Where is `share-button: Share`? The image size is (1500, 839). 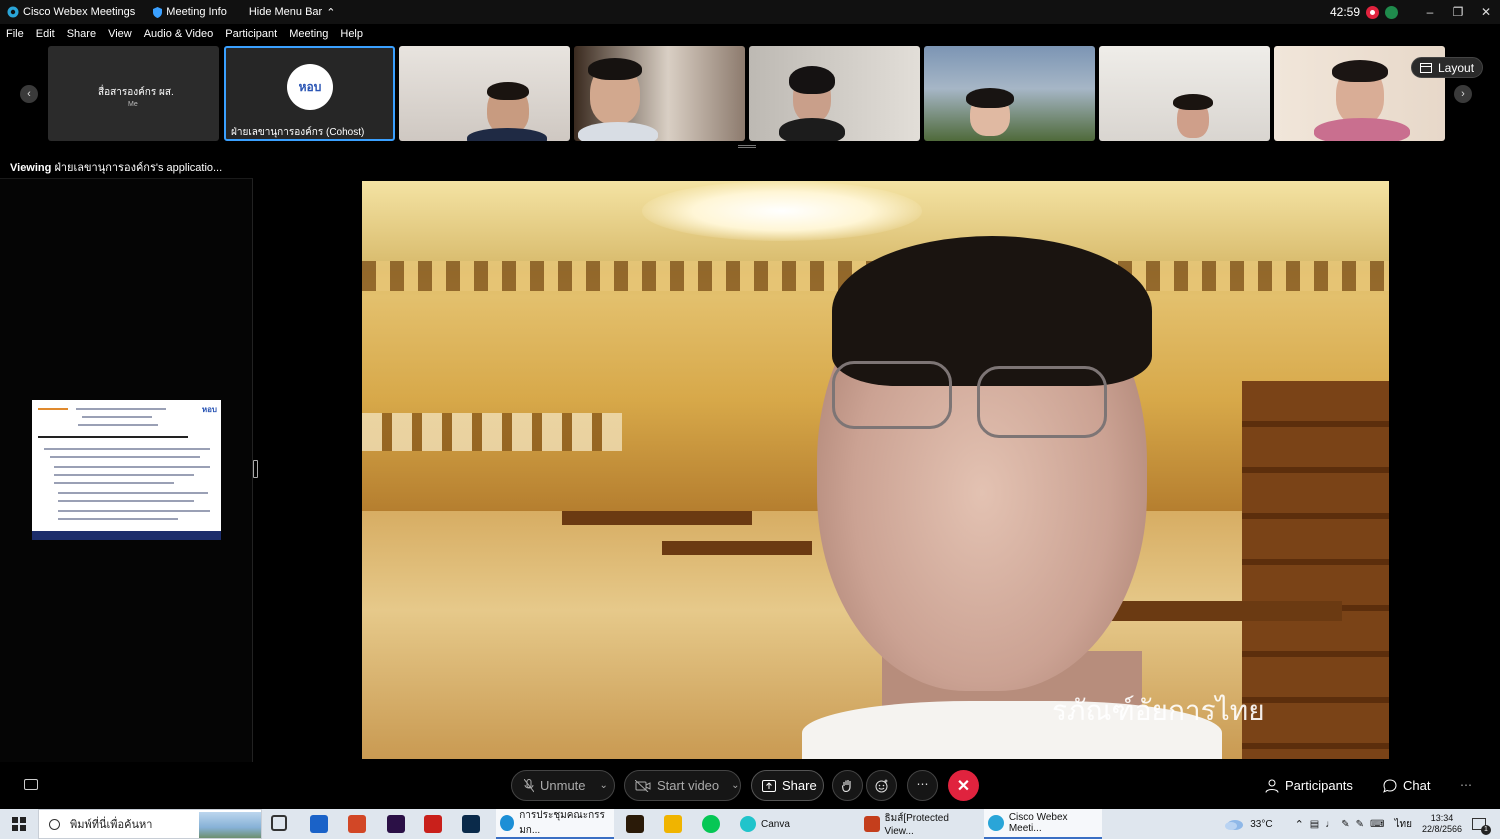
share-button: Share is located at coordinates (787, 785).